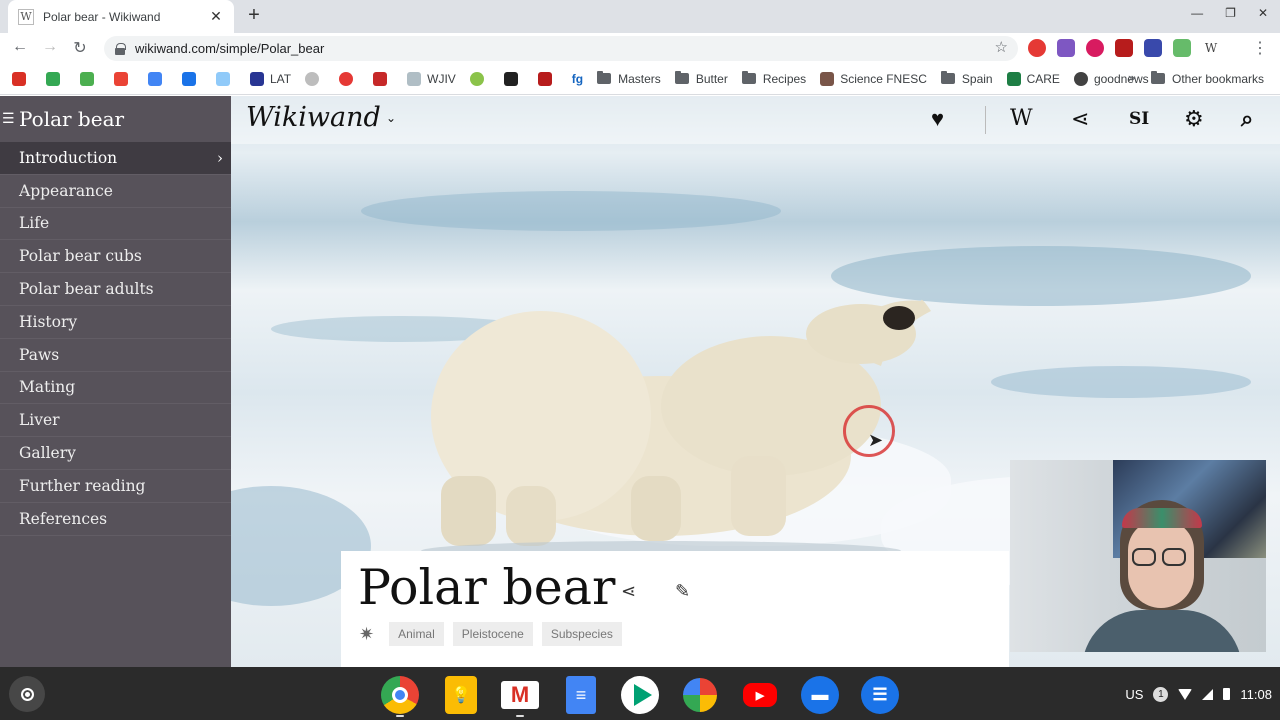  What do you see at coordinates (1197, 13) in the screenshot?
I see `minimize-icon: —` at bounding box center [1197, 13].